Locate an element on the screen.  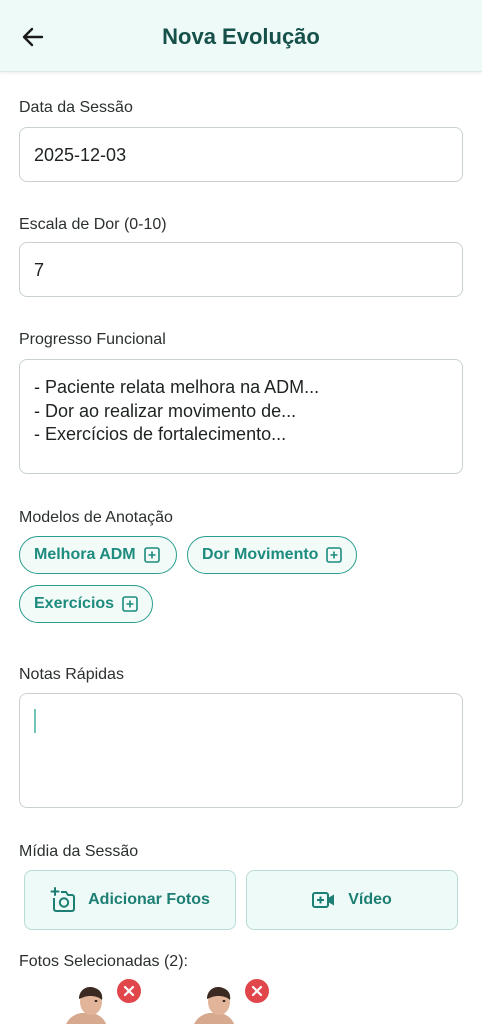
template-chip-dor-movimento: Dor Movimento is located at coordinates (272, 555).